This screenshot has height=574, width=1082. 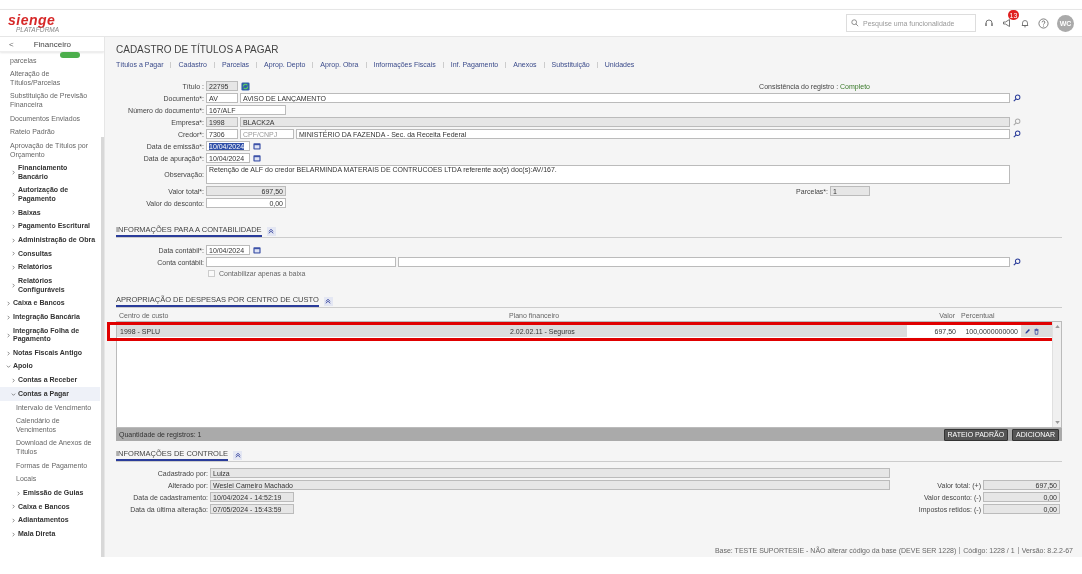 I want to click on logo: sienge, so click(x=32, y=19).